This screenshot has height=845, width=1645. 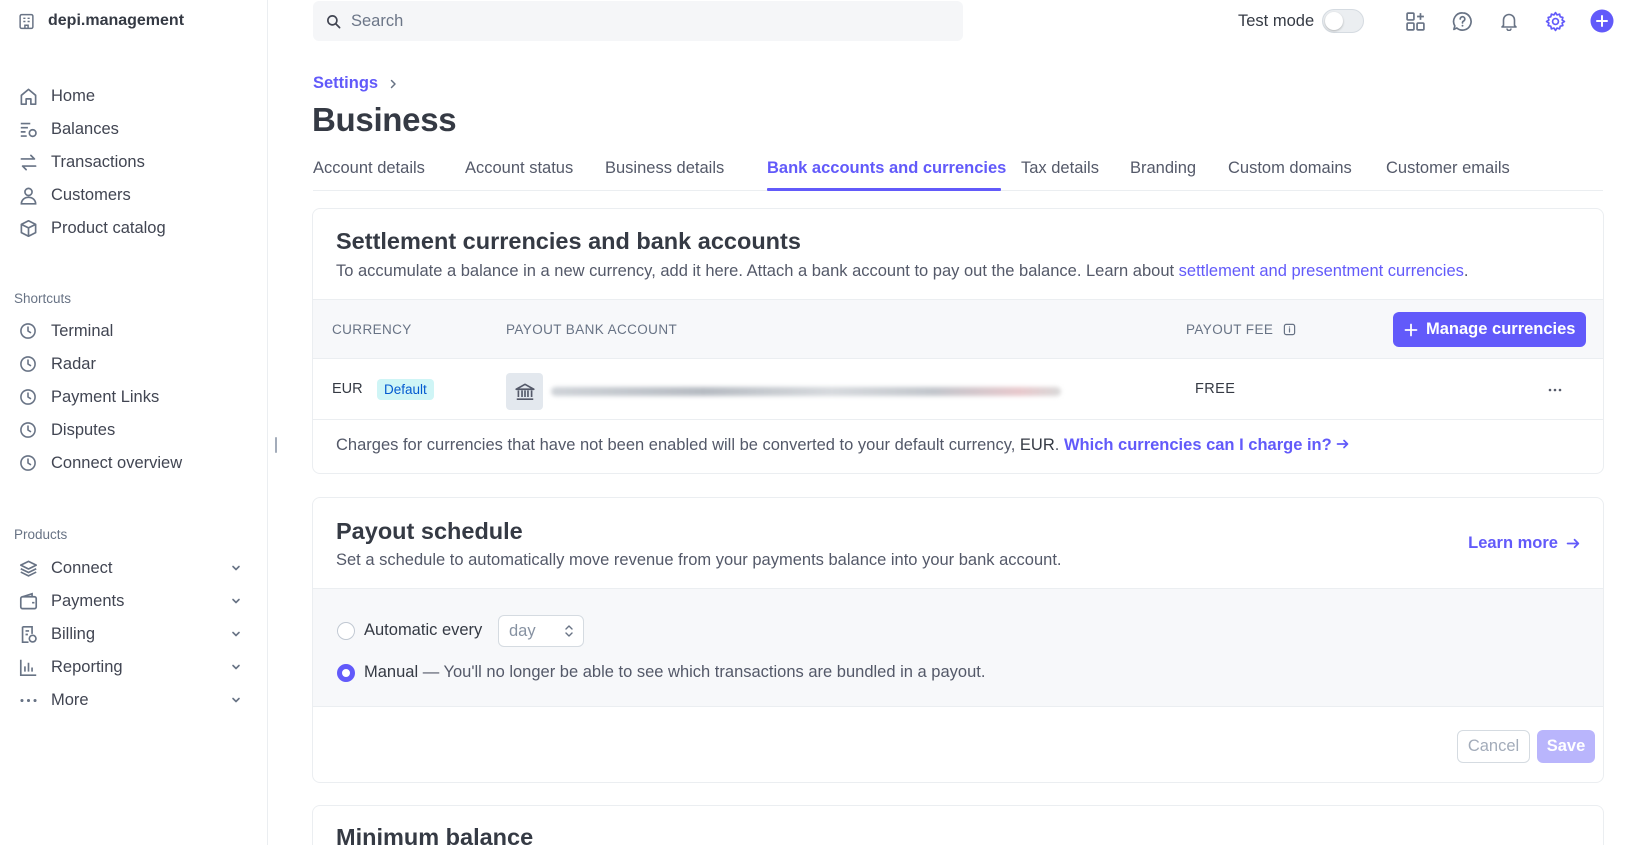 What do you see at coordinates (568, 241) in the screenshot?
I see `settlement-title: Settlement currencies and bank accounts` at bounding box center [568, 241].